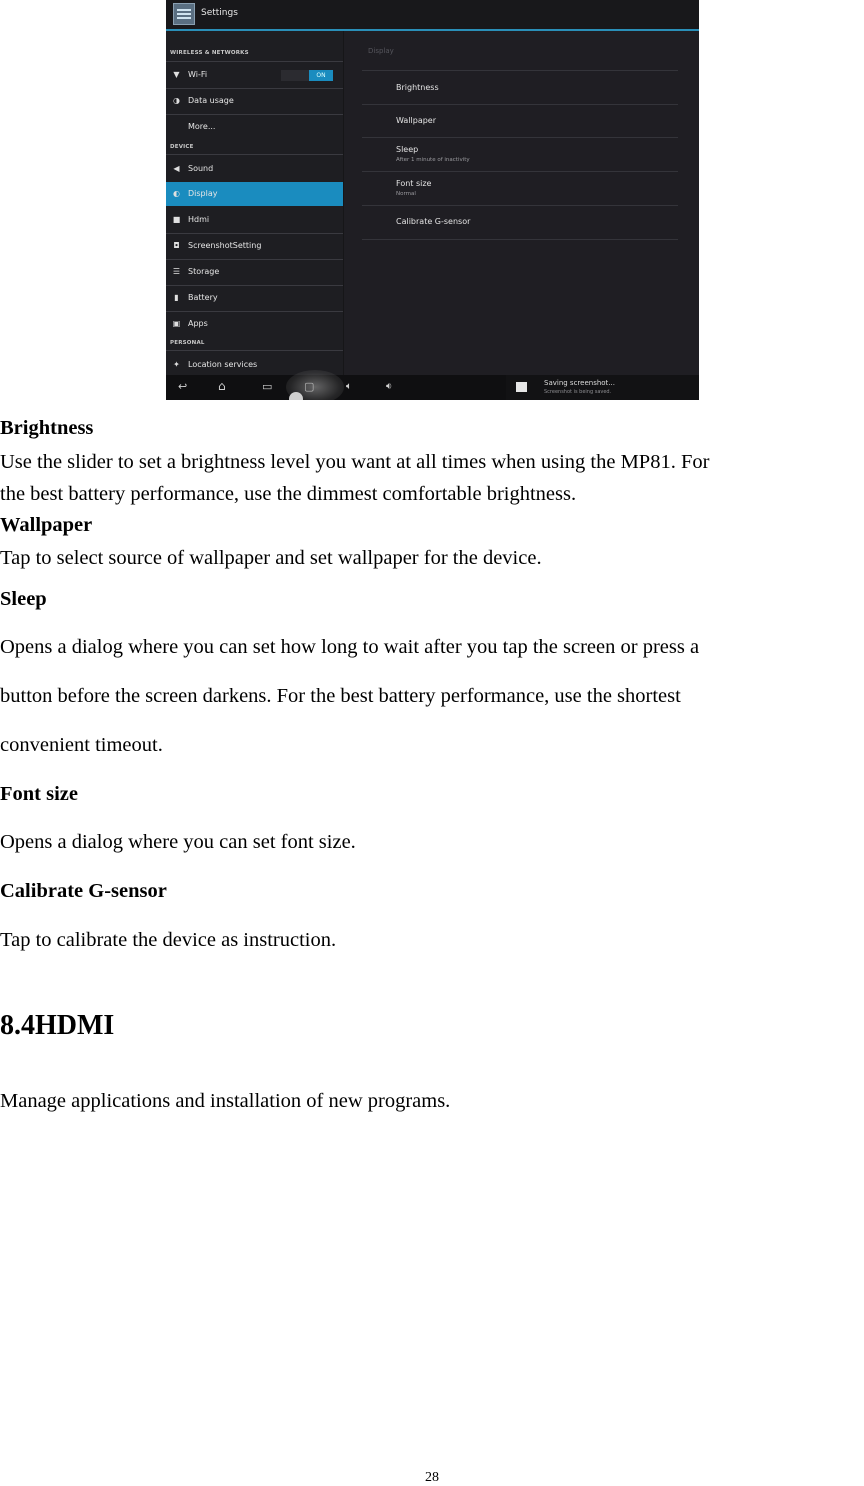 This screenshot has width=864, height=1486. I want to click on speaker-icon: ◀, so click(176, 168).